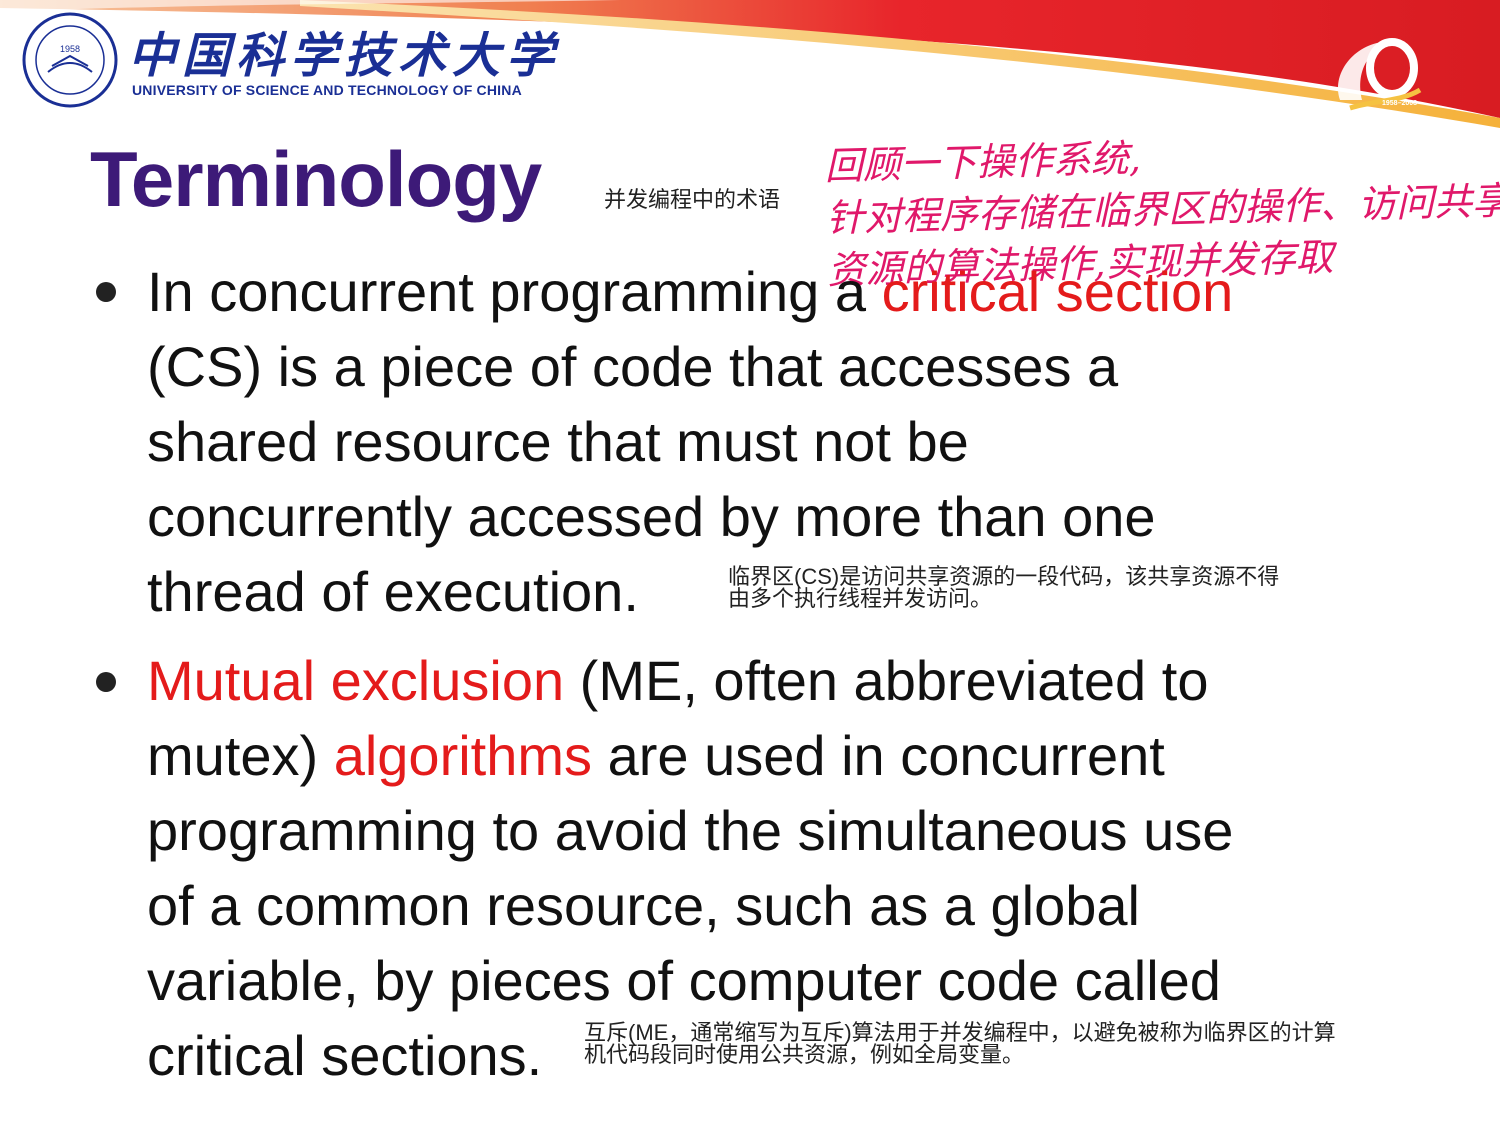 This screenshot has width=1500, height=1125. What do you see at coordinates (70, 60) in the screenshot?
I see `university-seal-icon: 1958` at bounding box center [70, 60].